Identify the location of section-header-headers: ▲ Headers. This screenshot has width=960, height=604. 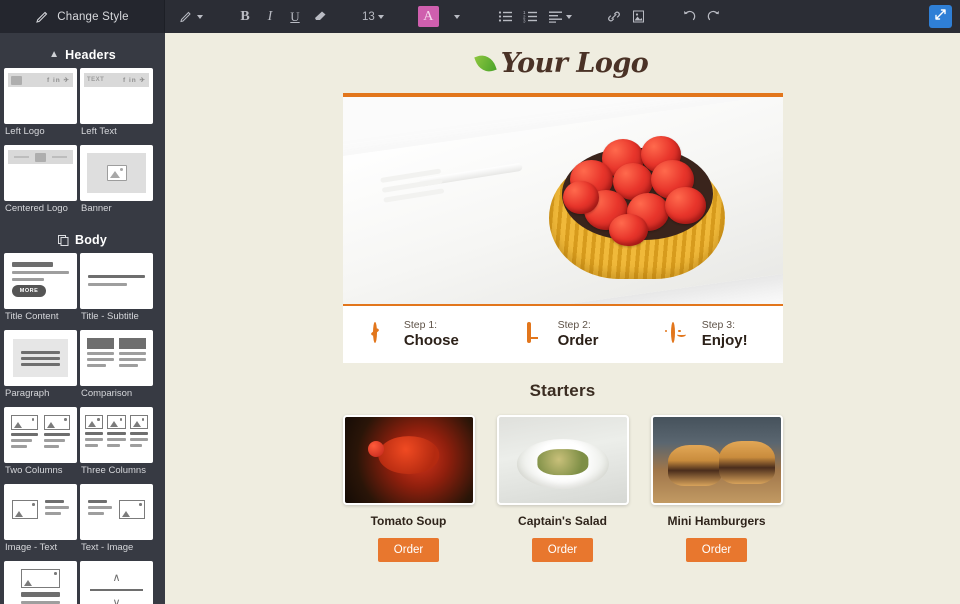
(82, 55).